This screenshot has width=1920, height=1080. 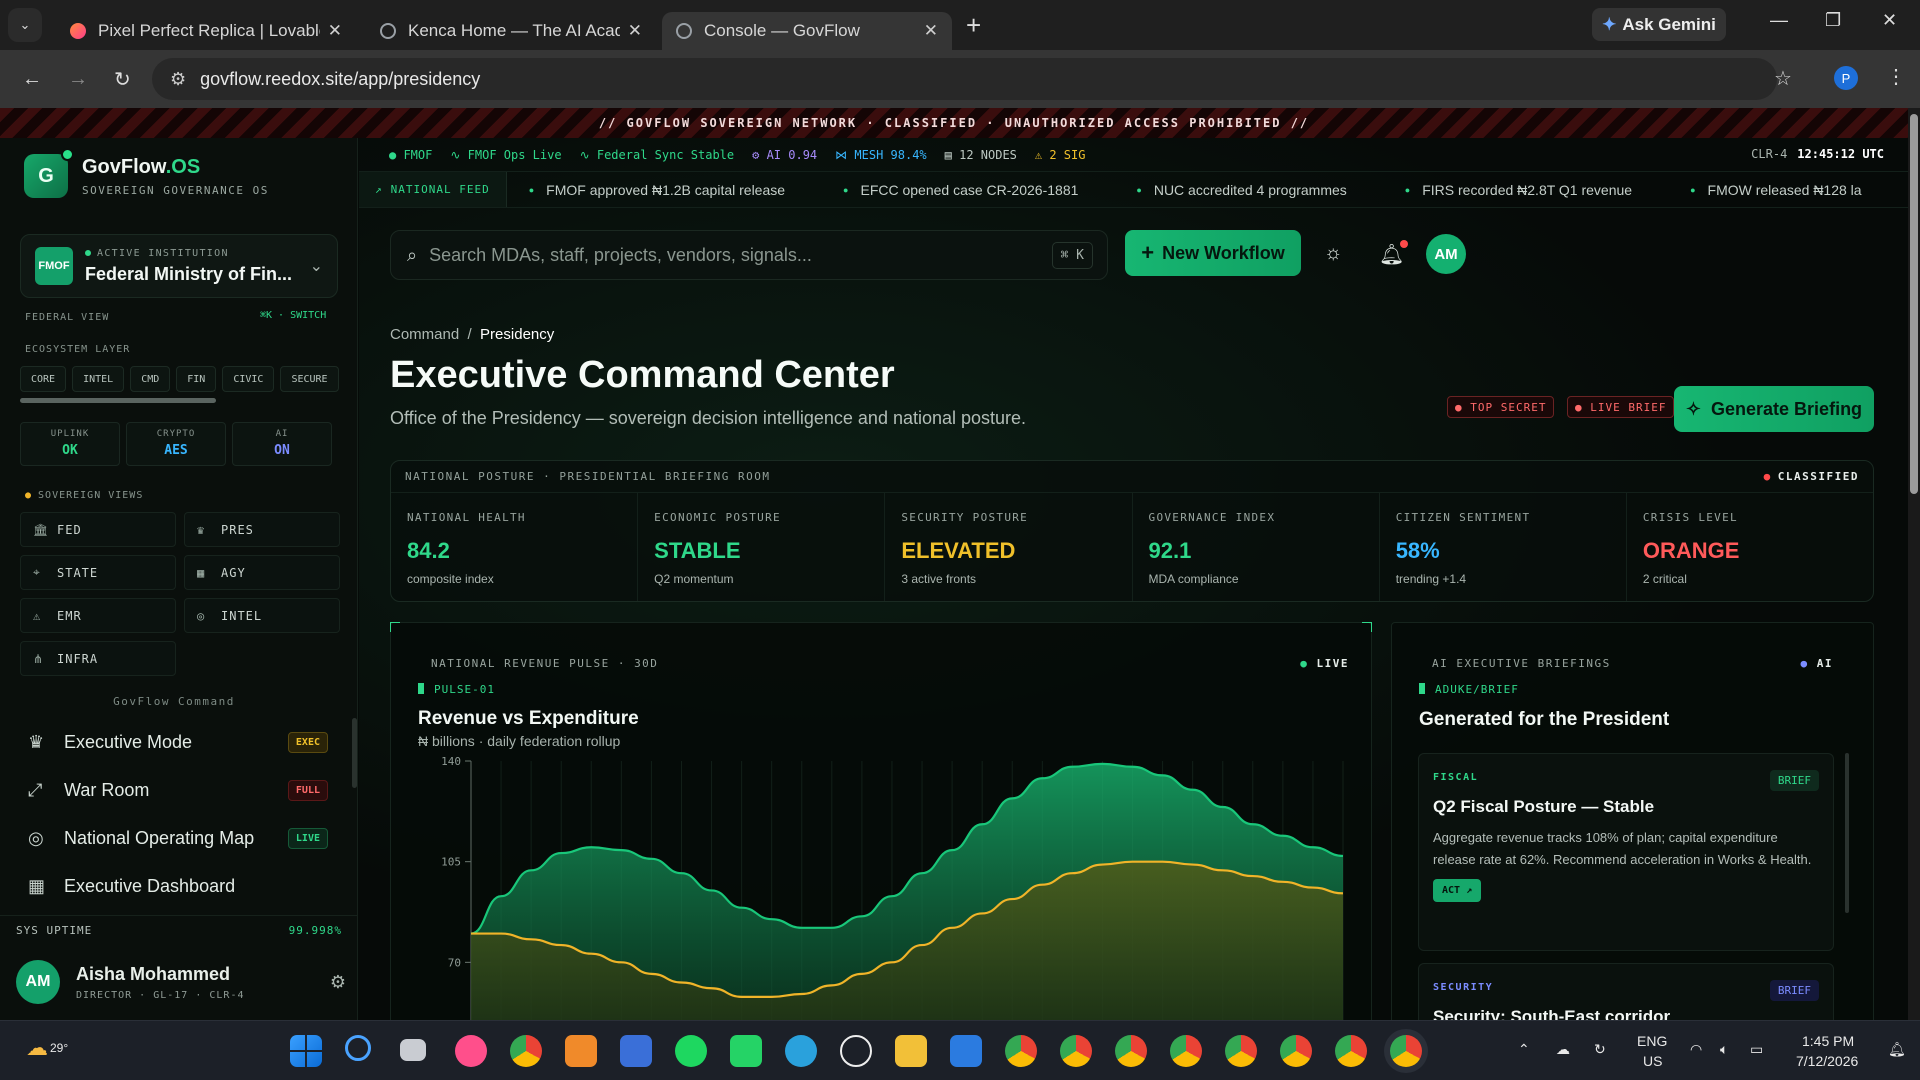 What do you see at coordinates (1896, 76) in the screenshot?
I see `menu-kebab-icon: ⋮` at bounding box center [1896, 76].